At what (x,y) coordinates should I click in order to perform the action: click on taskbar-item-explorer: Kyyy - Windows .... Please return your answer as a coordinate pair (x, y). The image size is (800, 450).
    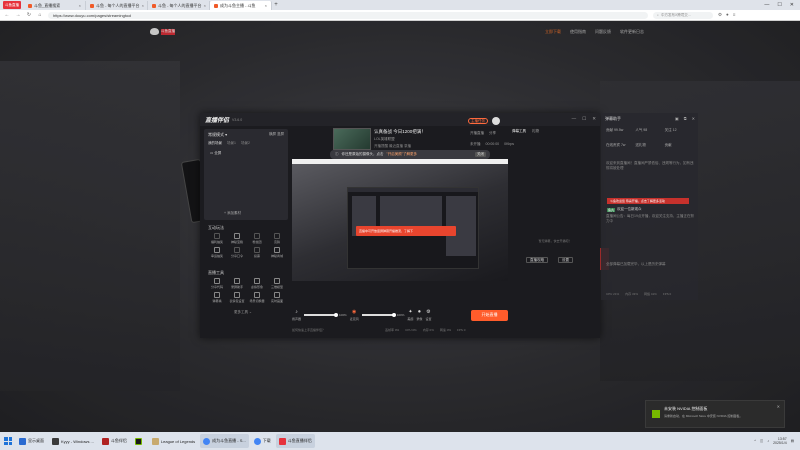
    Looking at the image, I should click on (73, 441).